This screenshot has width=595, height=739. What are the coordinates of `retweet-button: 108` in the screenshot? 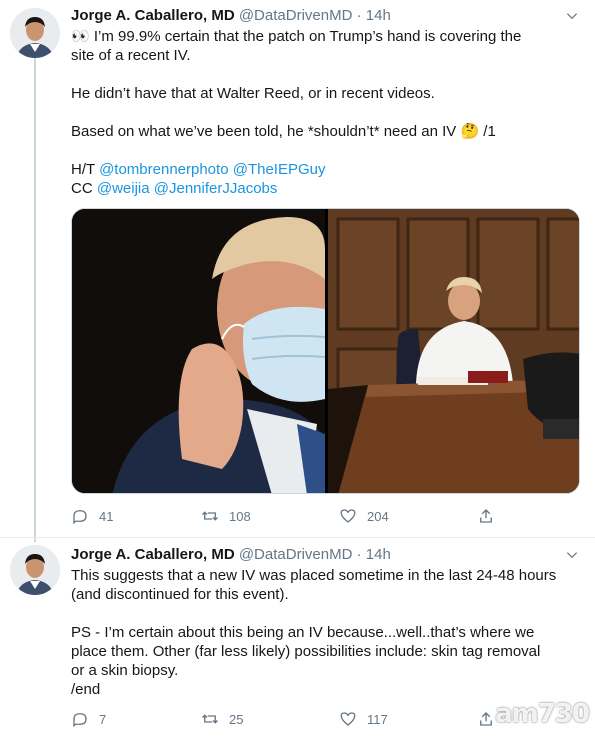 It's located at (226, 516).